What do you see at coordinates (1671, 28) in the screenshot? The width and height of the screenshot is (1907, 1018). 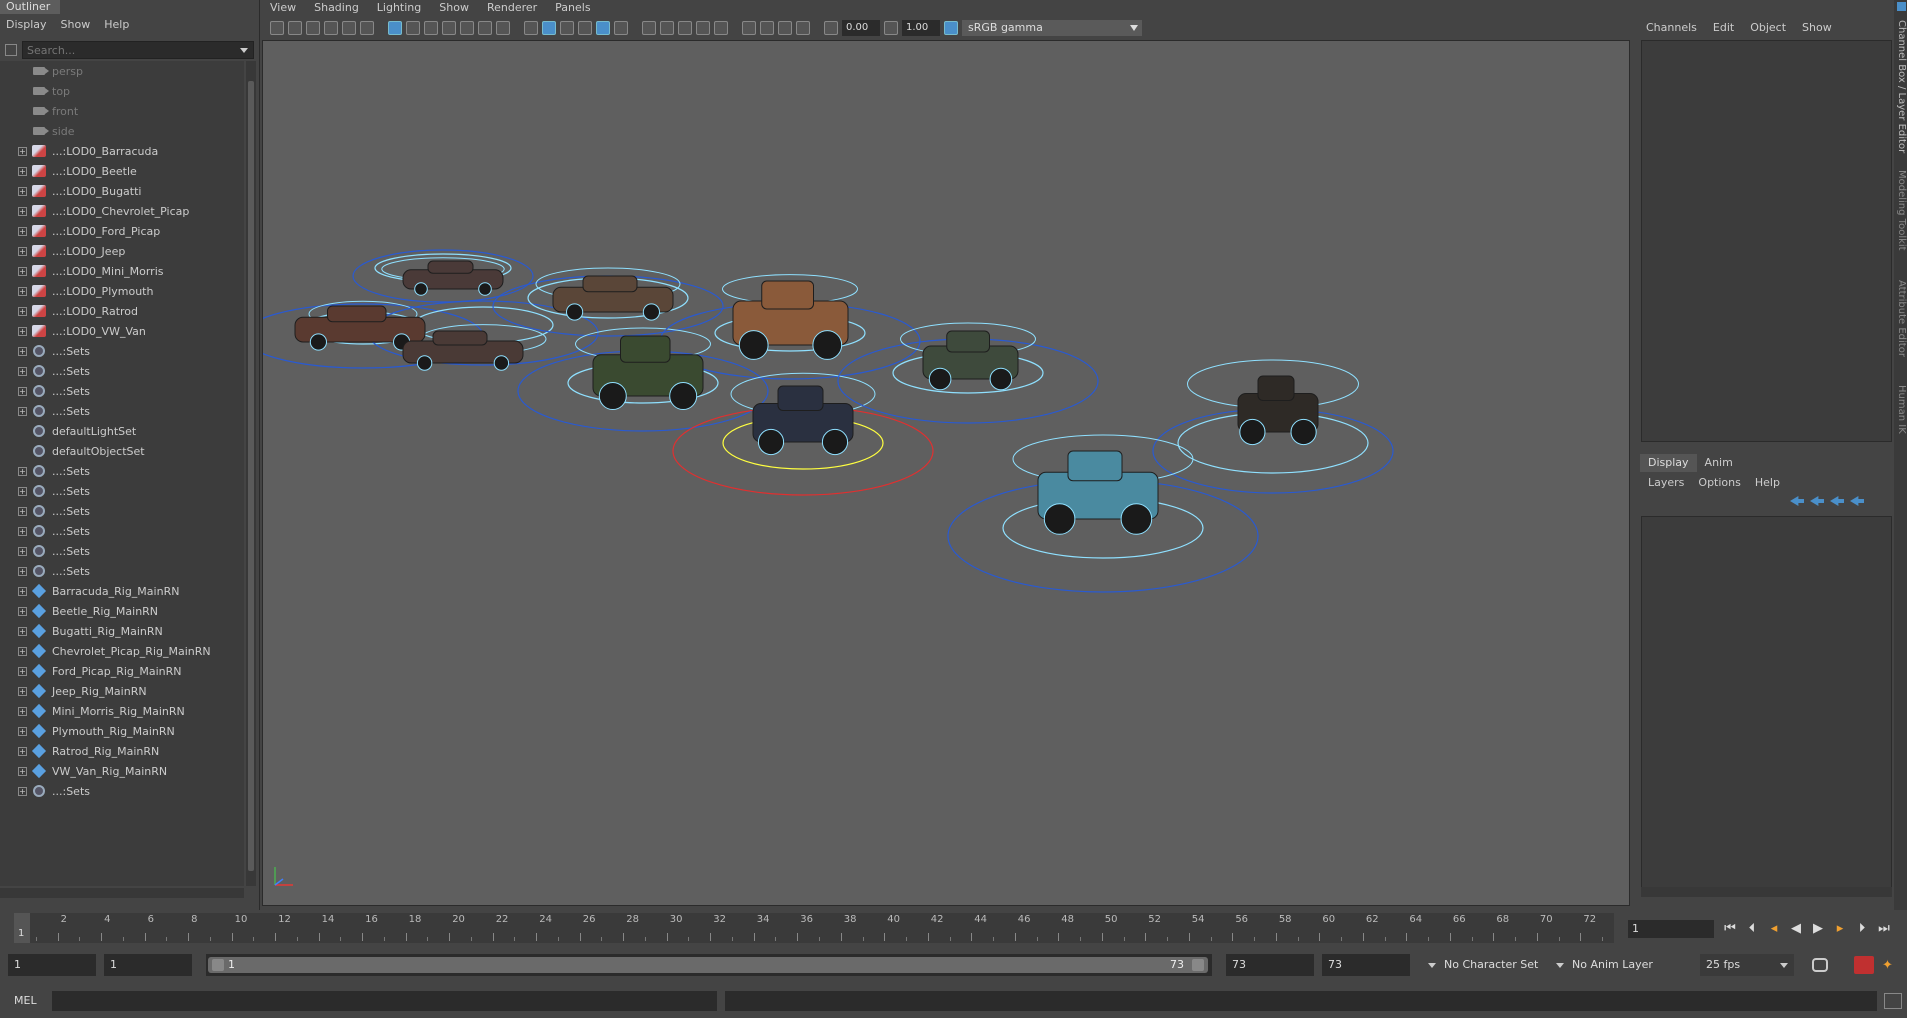 I see `channel-box-menu-channels: Channels` at bounding box center [1671, 28].